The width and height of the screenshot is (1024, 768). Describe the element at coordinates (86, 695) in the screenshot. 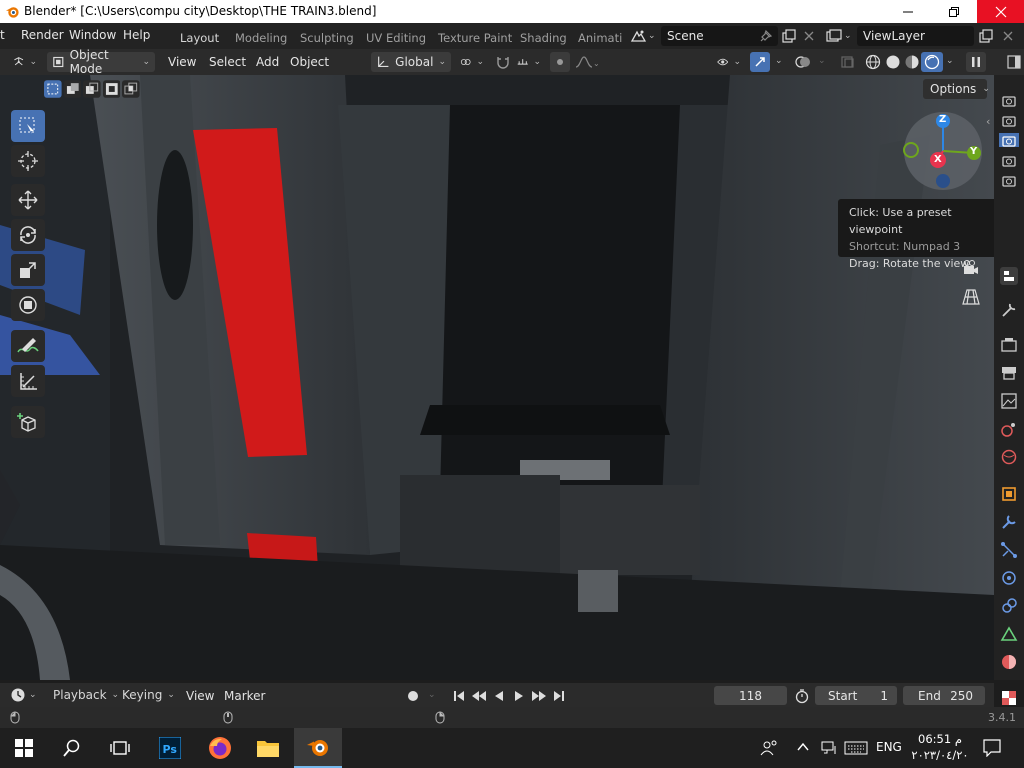

I see `playback-menu: Playback ⌄` at that location.